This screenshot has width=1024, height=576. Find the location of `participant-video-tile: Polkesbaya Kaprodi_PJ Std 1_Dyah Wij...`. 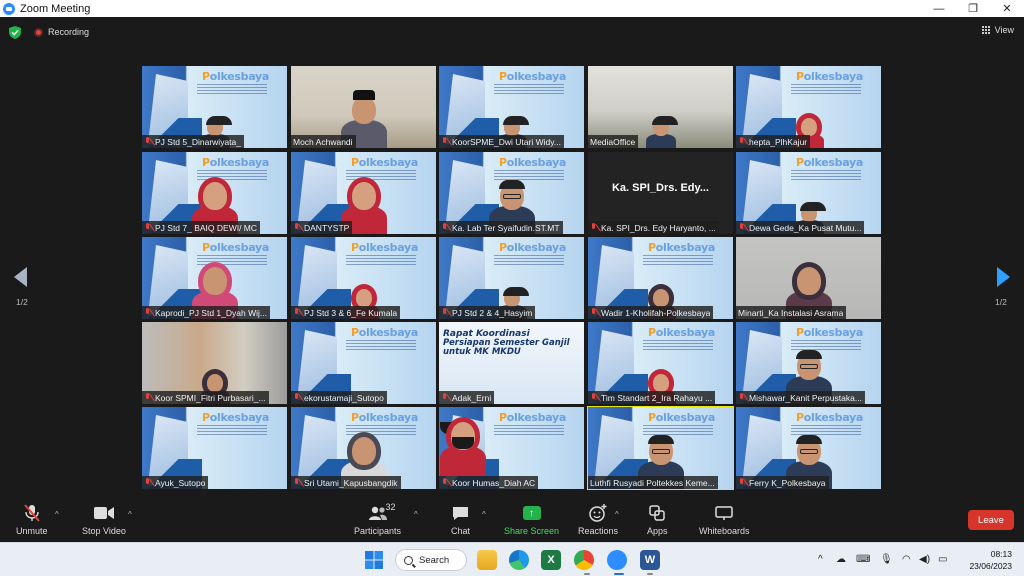

participant-video-tile: Polkesbaya Kaprodi_PJ Std 1_Dyah Wij... is located at coordinates (214, 278).